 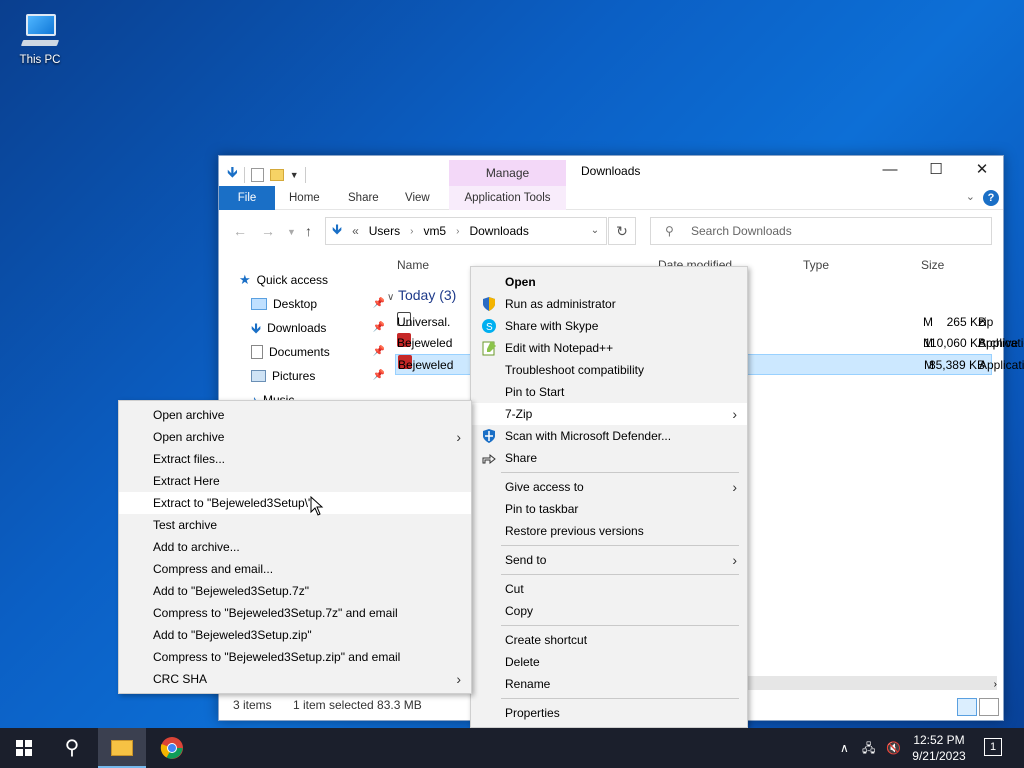 I want to click on breadcrumb-vm5: vm5, so click(x=434, y=231).